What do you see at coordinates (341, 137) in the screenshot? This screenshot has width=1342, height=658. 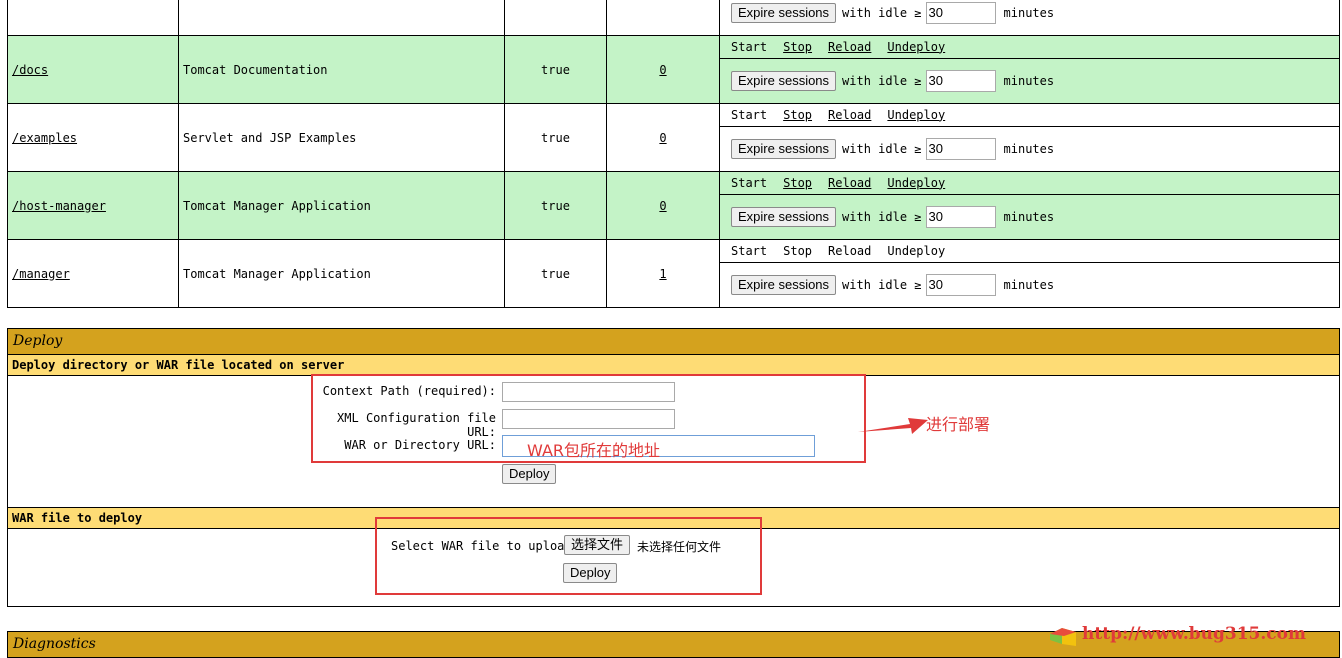 I see `app-display-name: Servlet and JSP Examples` at bounding box center [341, 137].